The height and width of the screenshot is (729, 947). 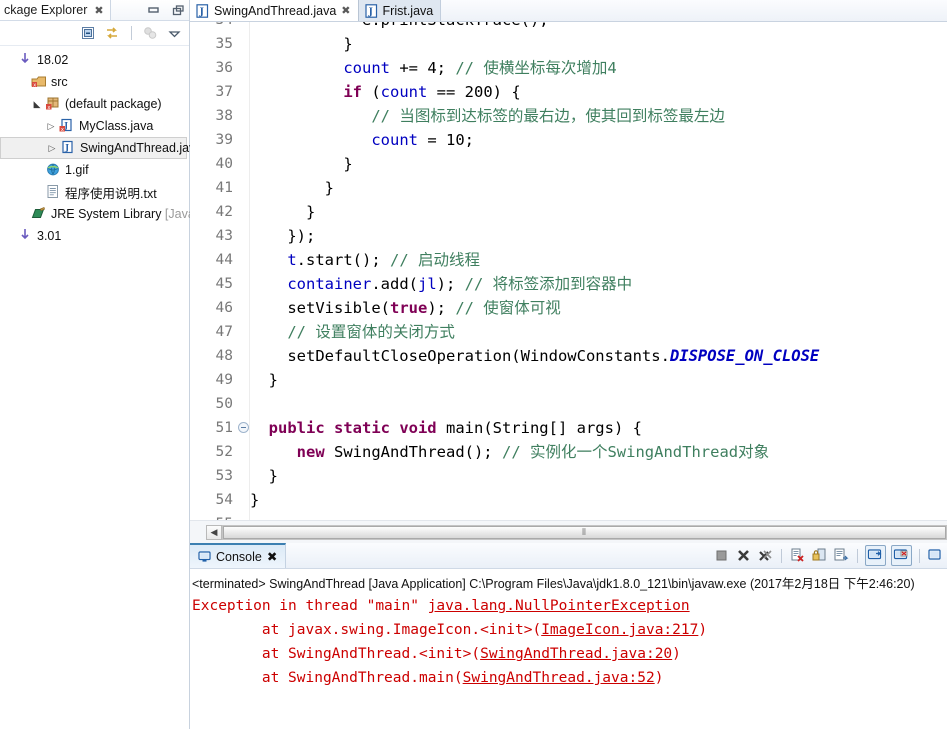 What do you see at coordinates (131, 214) in the screenshot?
I see `tree-item-label: JRE System Library [JavaSE` at bounding box center [131, 214].